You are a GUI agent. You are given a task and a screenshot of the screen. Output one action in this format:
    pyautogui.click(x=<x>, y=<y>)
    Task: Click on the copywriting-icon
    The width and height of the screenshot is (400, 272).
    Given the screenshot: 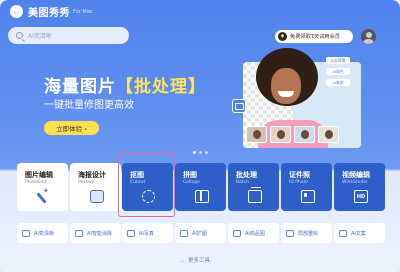 What is the action you would take?
    pyautogui.click(x=343, y=233)
    